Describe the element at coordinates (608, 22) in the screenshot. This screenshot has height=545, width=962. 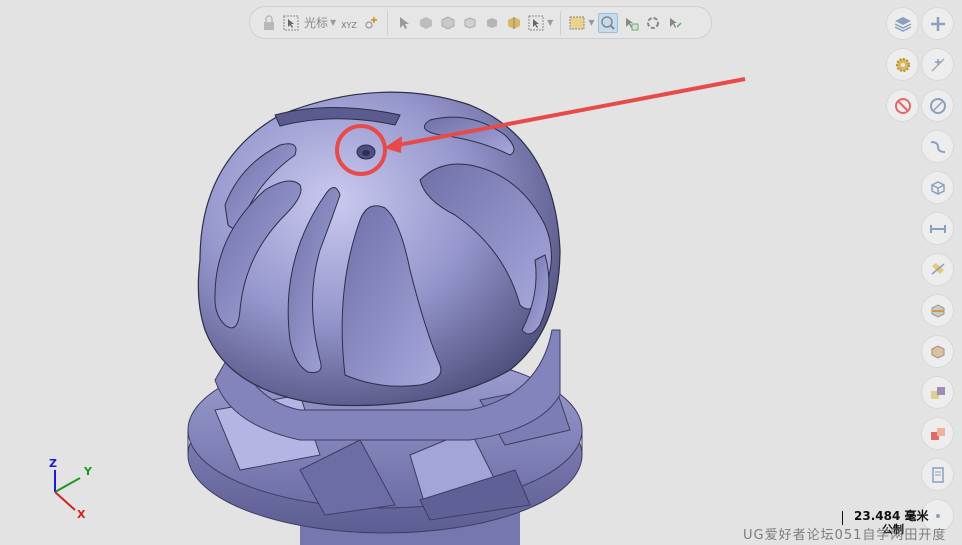
I see `zoom-select-icon` at that location.